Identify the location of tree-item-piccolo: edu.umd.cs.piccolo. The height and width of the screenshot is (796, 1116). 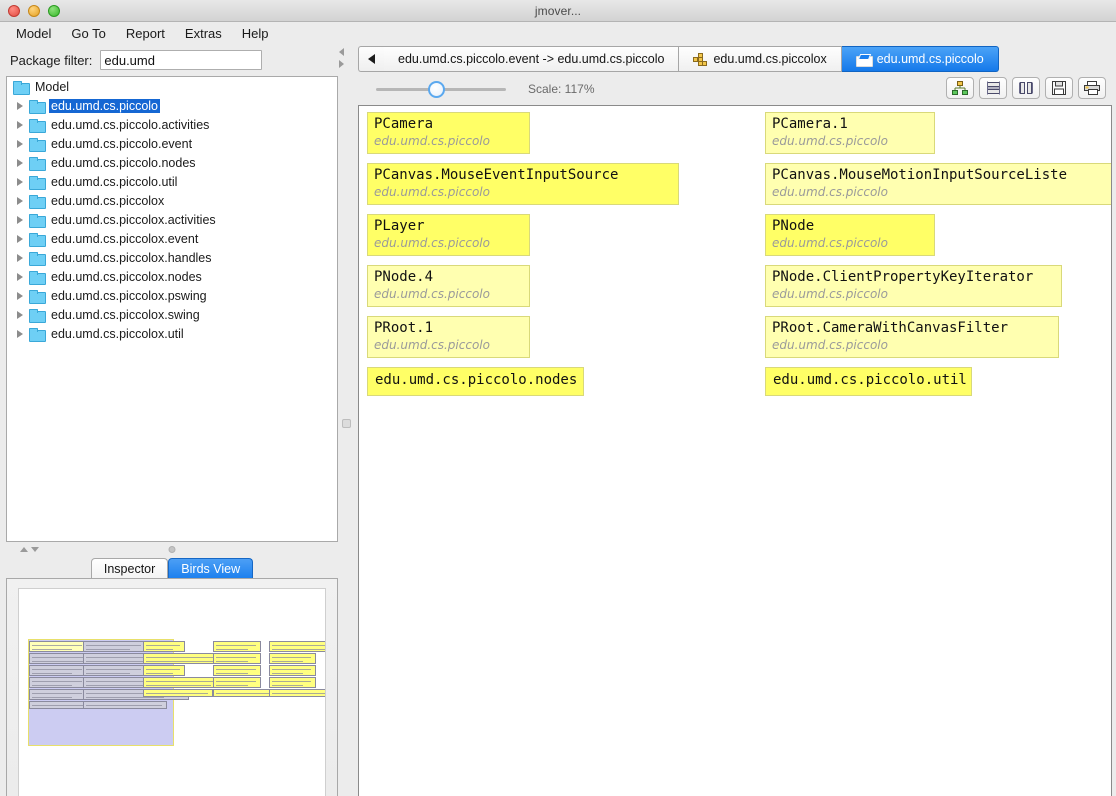
(172, 105).